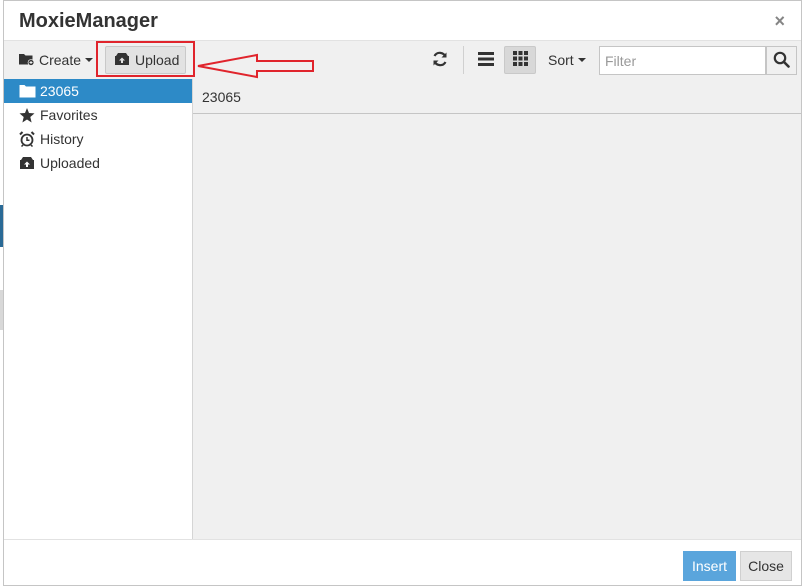  I want to click on sort-button: Sort, so click(567, 60).